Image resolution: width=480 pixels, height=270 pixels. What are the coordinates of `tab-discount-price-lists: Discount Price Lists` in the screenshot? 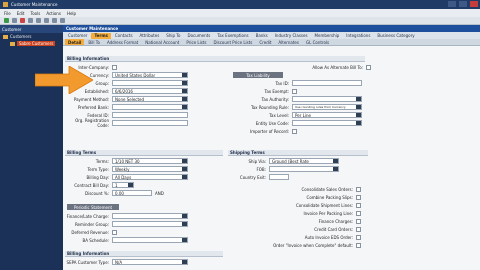 It's located at (232, 42).